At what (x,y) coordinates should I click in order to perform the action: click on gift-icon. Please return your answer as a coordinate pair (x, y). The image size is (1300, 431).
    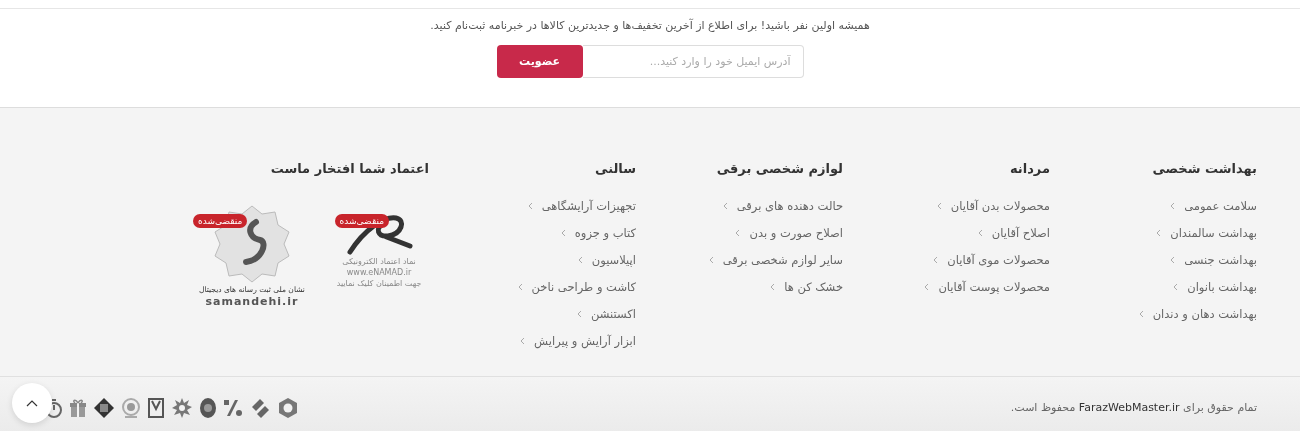
    Looking at the image, I should click on (78, 407).